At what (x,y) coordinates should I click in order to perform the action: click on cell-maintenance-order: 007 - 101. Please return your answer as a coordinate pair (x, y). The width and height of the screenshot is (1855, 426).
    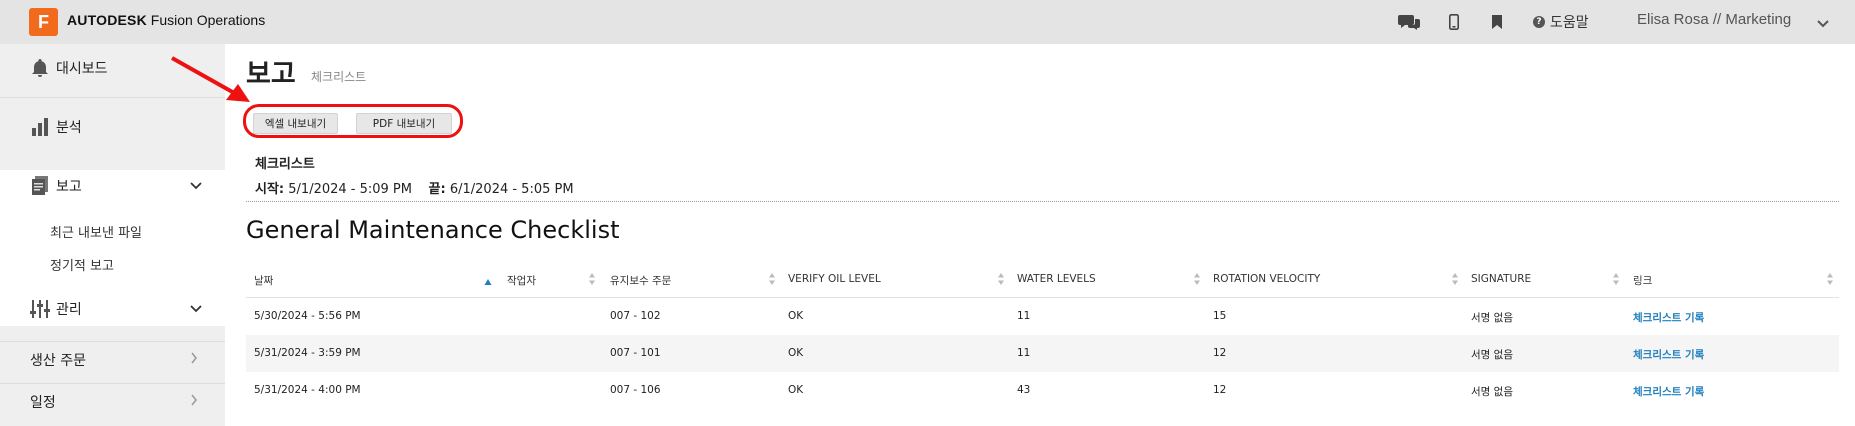
    Looking at the image, I should click on (635, 353).